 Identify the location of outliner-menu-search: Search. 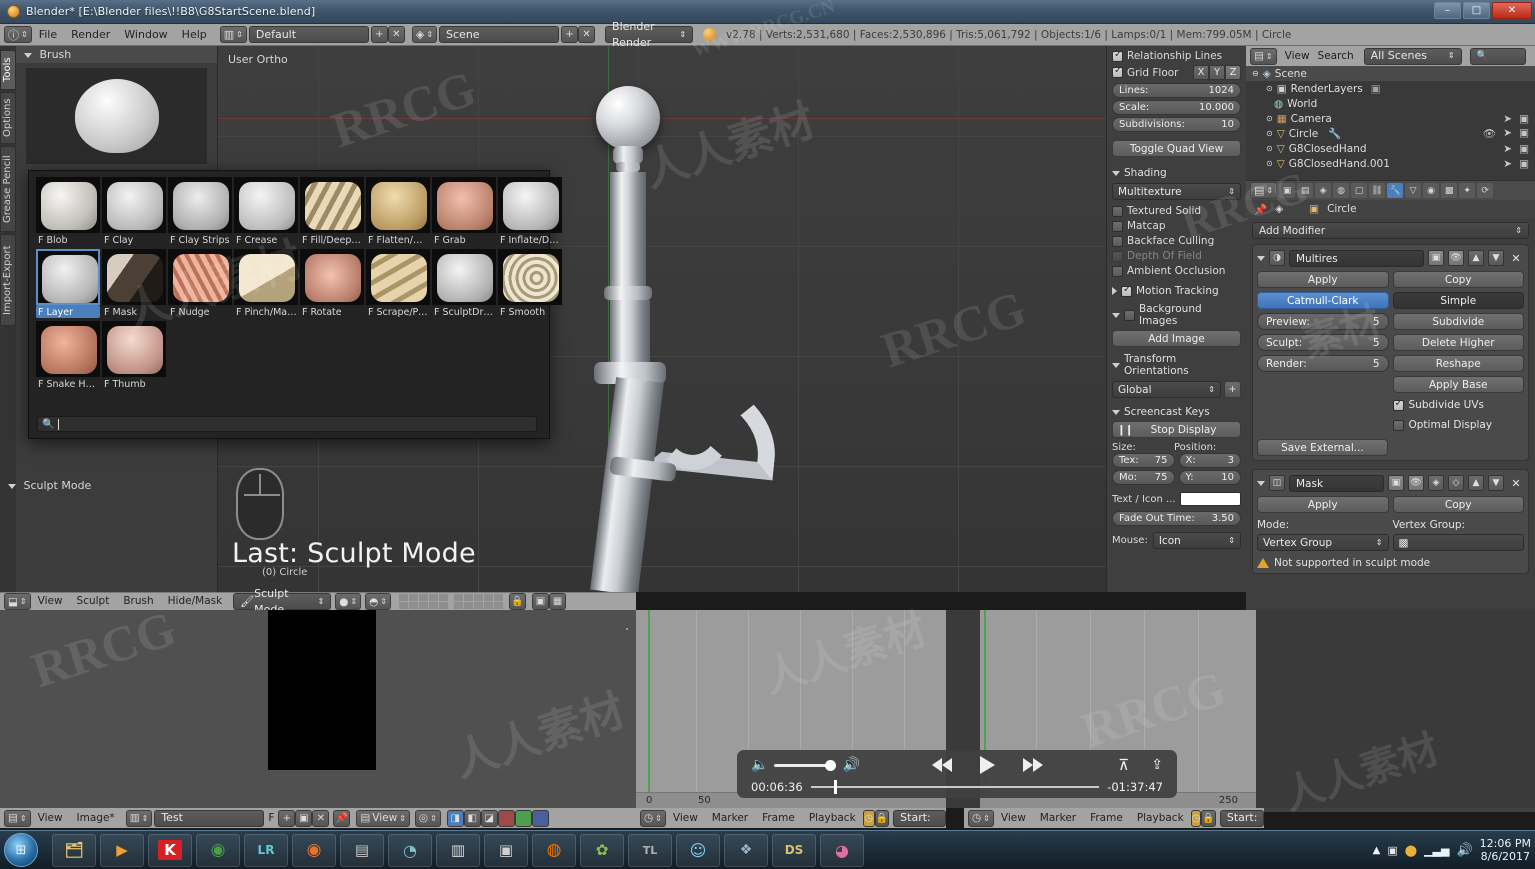
(1336, 56).